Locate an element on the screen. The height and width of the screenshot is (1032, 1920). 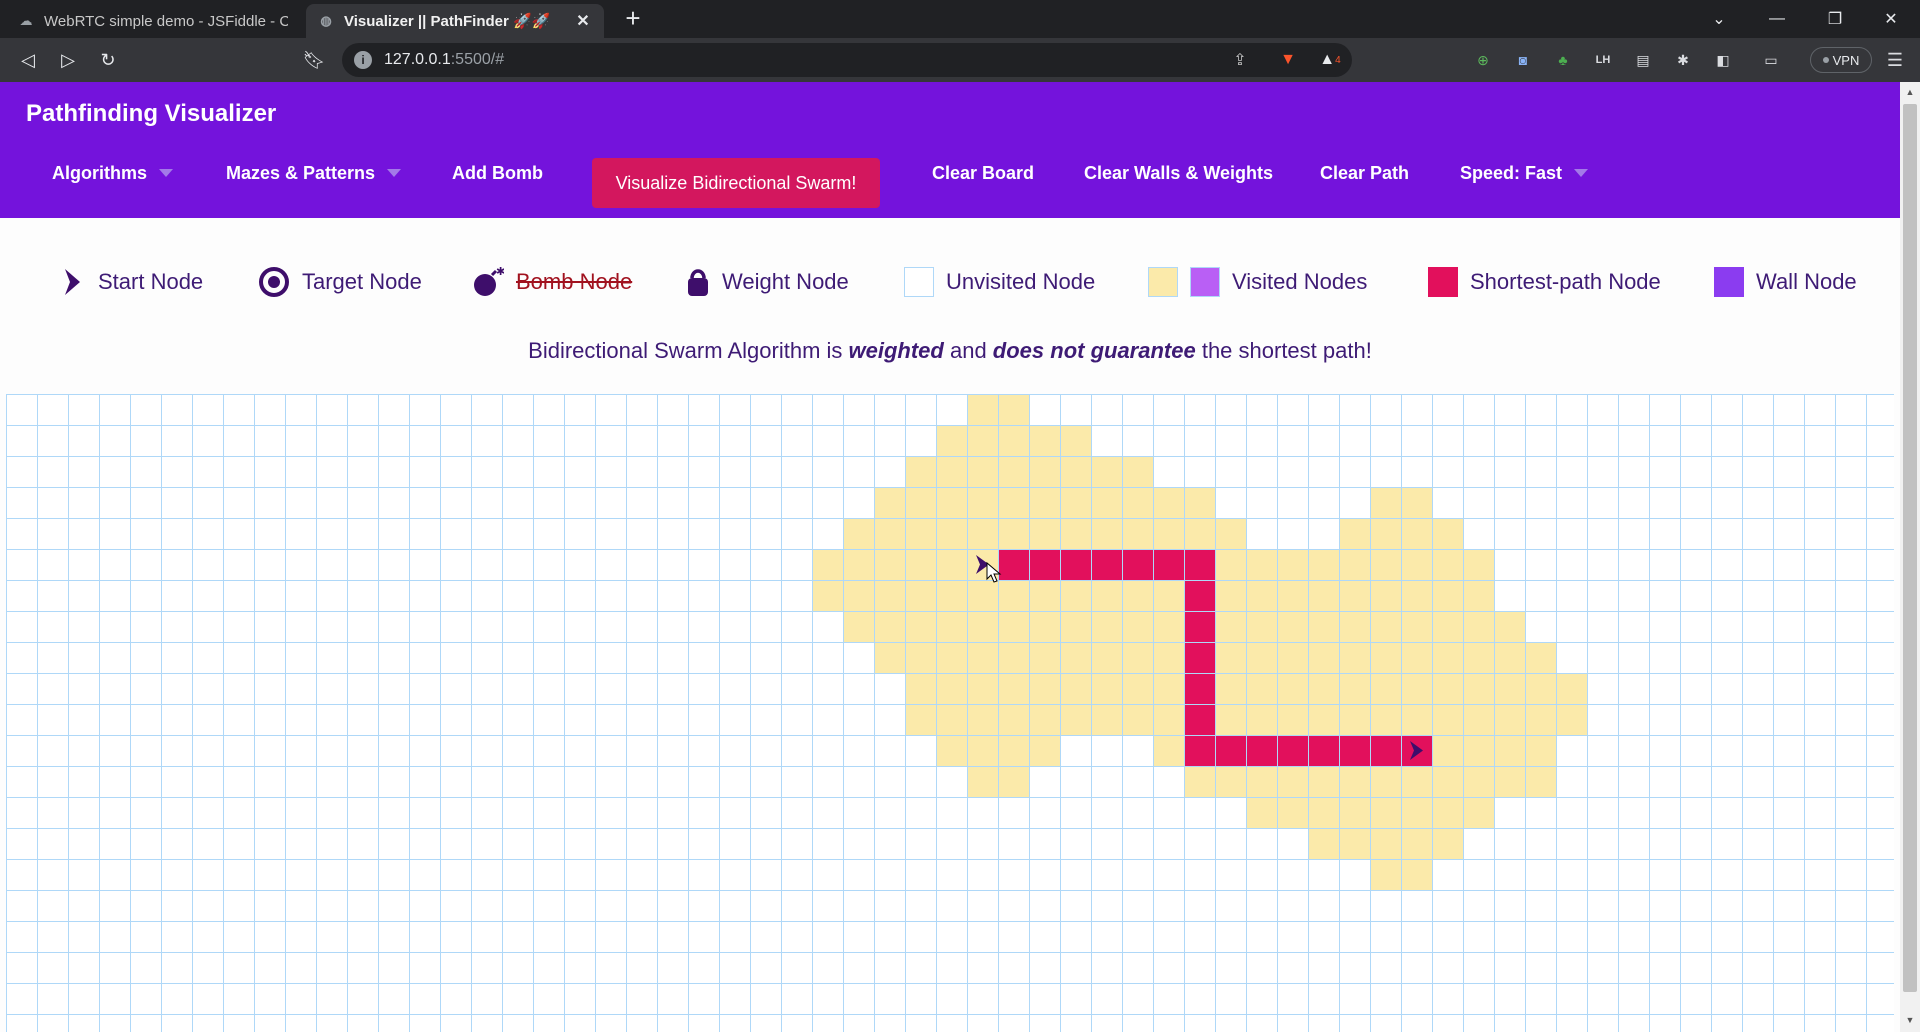
extension-tree-icon: ♣ is located at coordinates (1563, 60).